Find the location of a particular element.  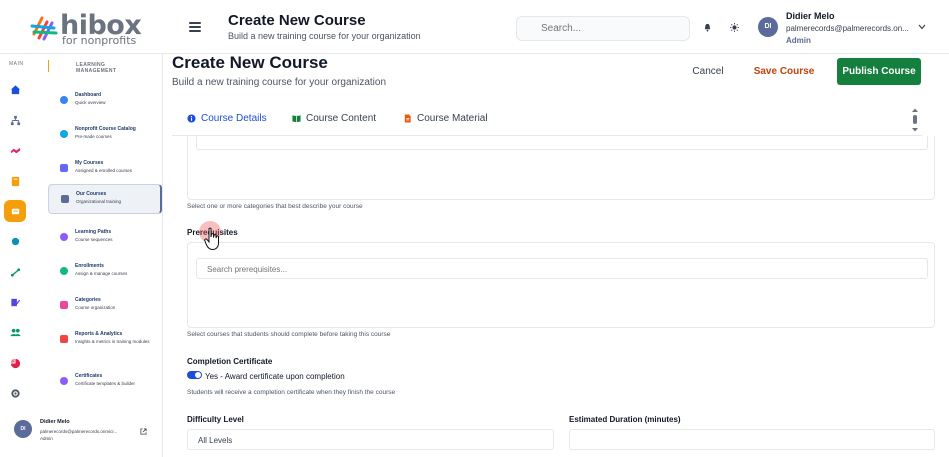

cancel-button: Cancel is located at coordinates (708, 71).